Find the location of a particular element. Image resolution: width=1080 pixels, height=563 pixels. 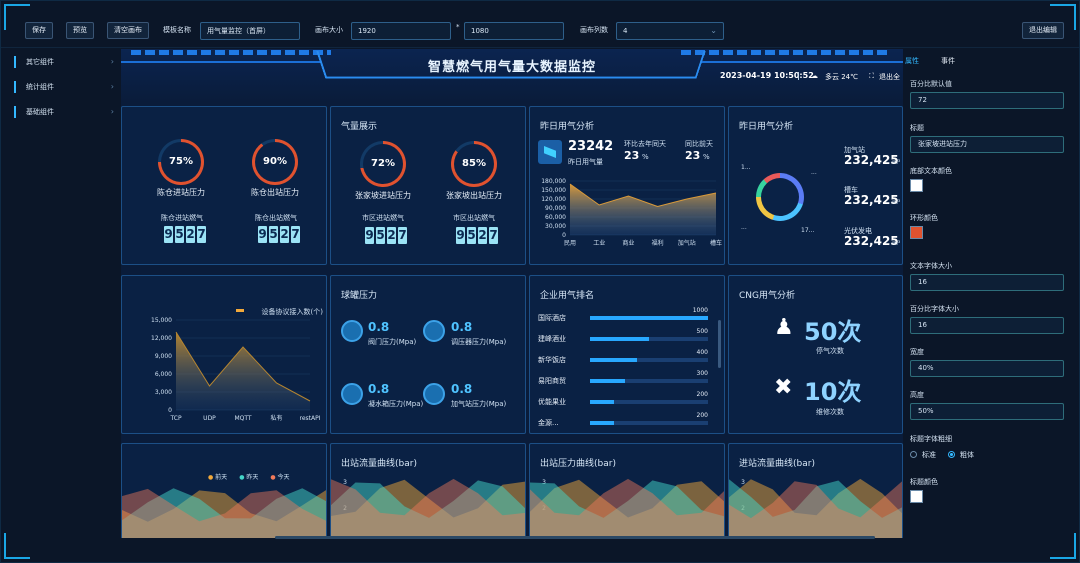

panel-in-flow: 进站流量曲线(bar) 32 is located at coordinates (815, 490).